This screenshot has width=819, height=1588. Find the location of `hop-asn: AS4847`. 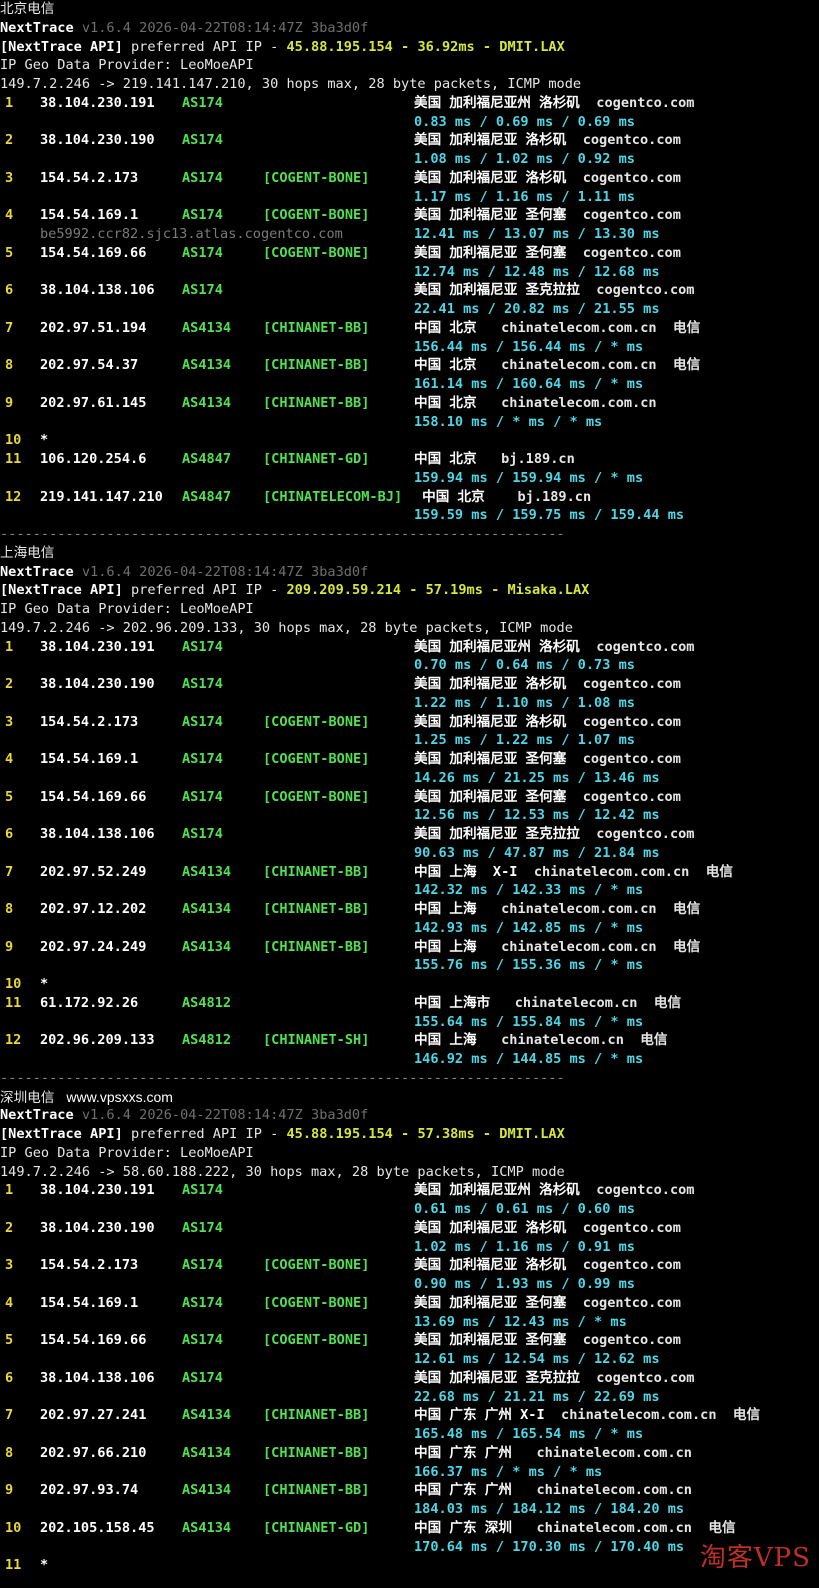

hop-asn: AS4847 is located at coordinates (207, 496).